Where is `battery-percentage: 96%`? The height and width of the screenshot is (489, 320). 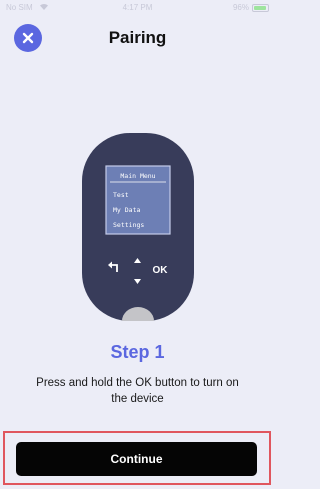
battery-percentage: 96% is located at coordinates (240, 7).